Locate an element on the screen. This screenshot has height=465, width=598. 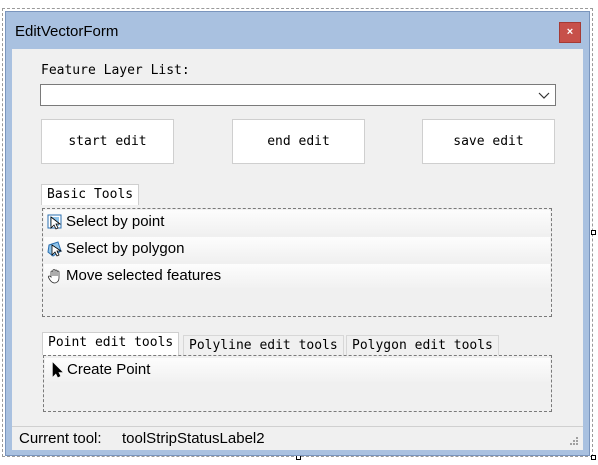
feature-layer-combobox is located at coordinates (298, 95).